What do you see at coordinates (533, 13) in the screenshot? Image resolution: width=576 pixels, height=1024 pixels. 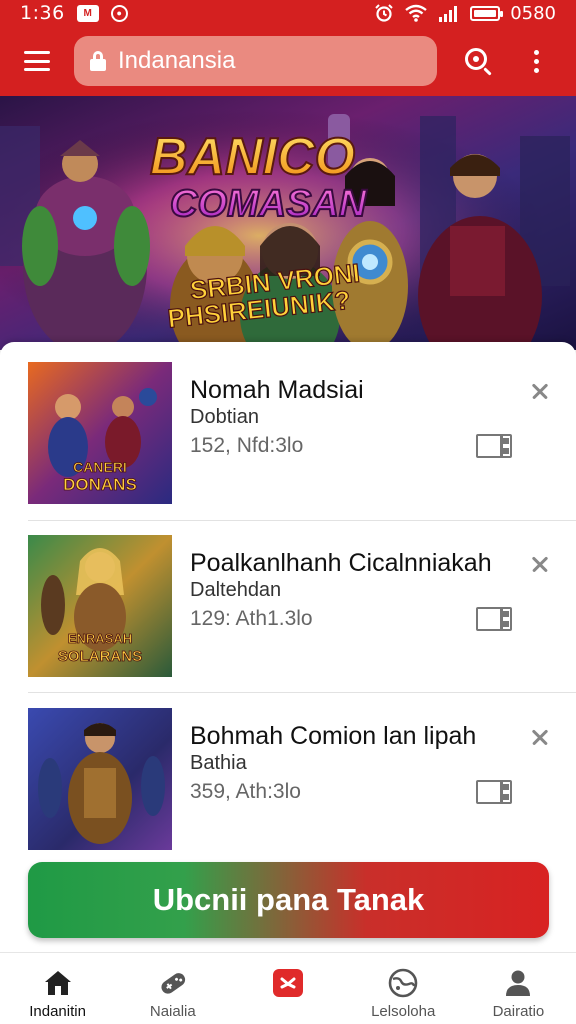 I see `battery-text: 0580` at bounding box center [533, 13].